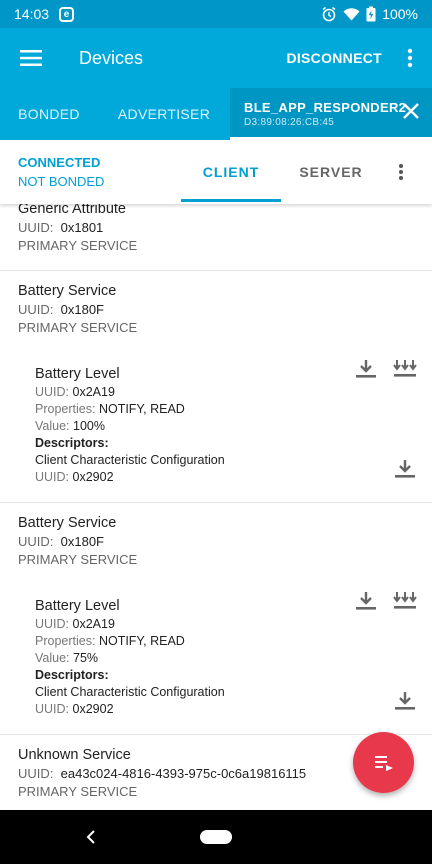 This screenshot has width=432, height=864. I want to click on tab-client-label: CLIENT, so click(231, 172).